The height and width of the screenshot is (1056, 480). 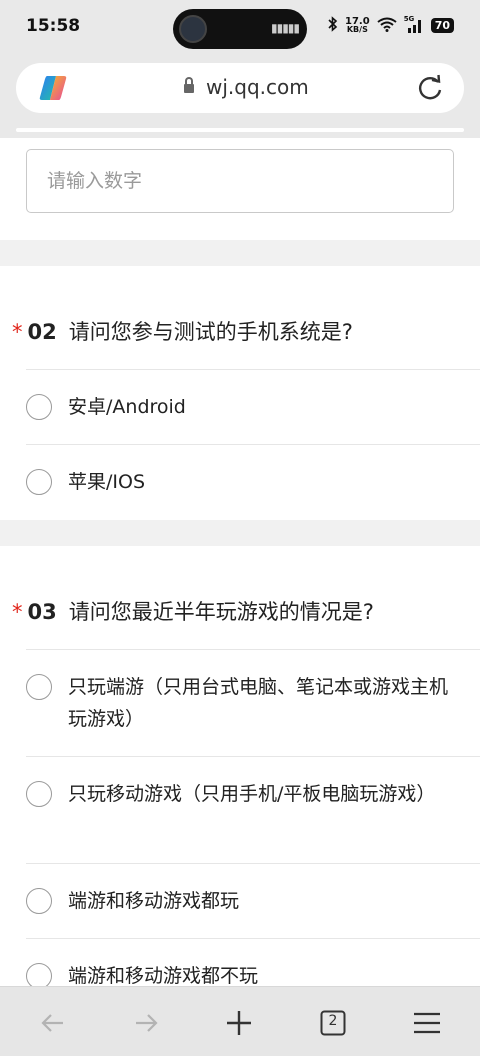 What do you see at coordinates (253, 407) in the screenshot?
I see `option-android: 安卓/Android` at bounding box center [253, 407].